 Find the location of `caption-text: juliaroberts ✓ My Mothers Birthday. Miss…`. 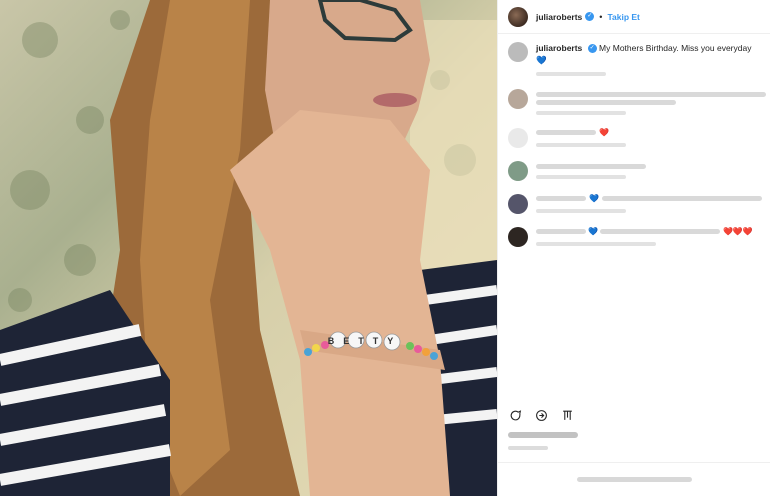

caption-text: juliaroberts ✓ My Mothers Birthday. Miss… is located at coordinates (648, 54).